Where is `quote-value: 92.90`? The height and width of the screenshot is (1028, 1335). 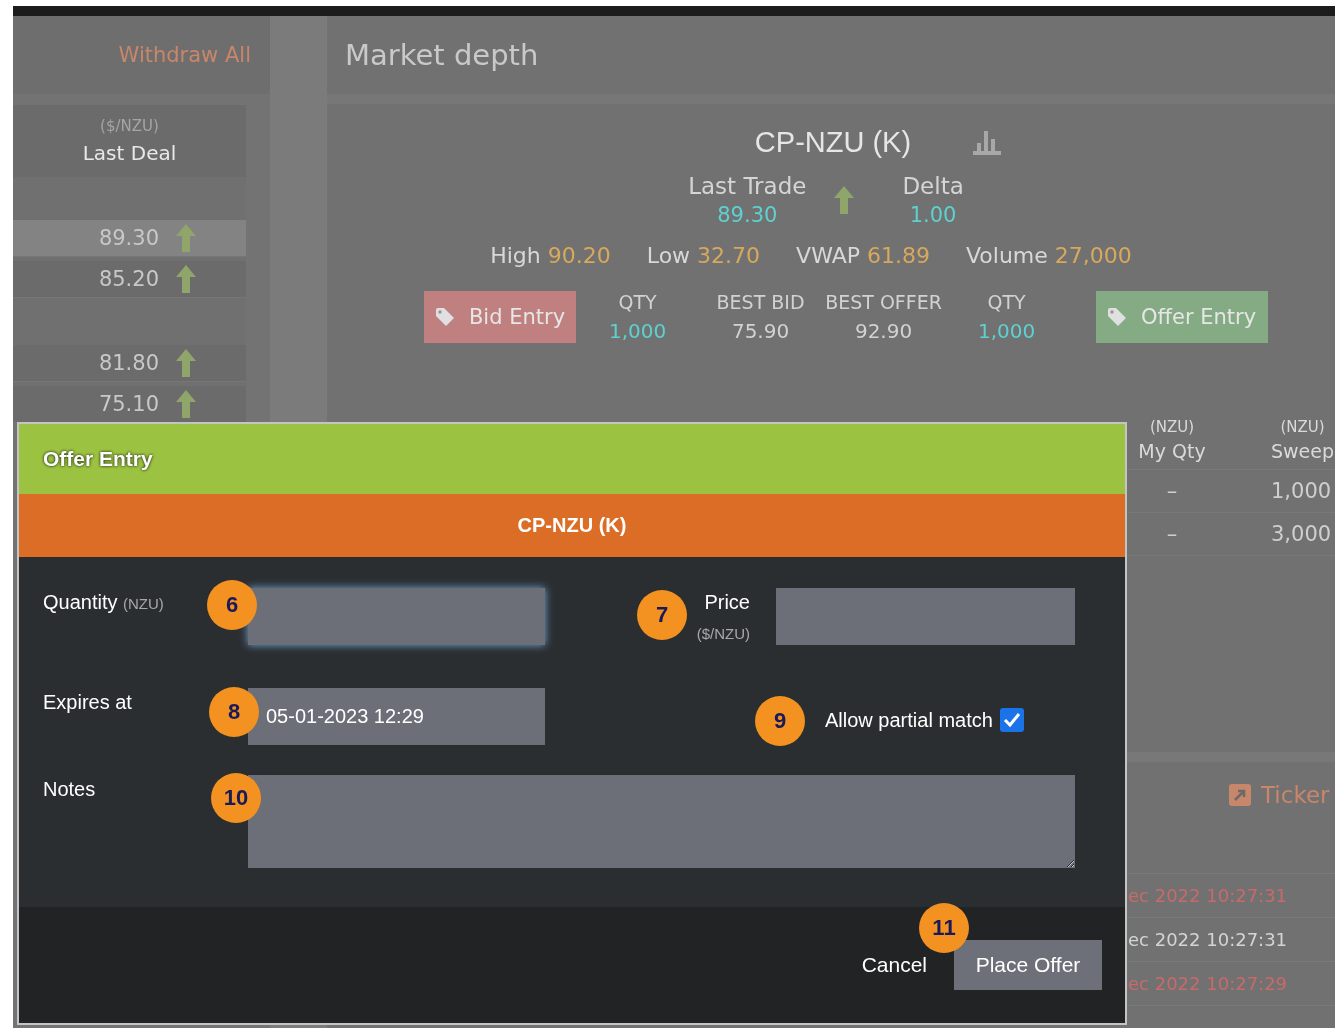 quote-value: 92.90 is located at coordinates (883, 331).